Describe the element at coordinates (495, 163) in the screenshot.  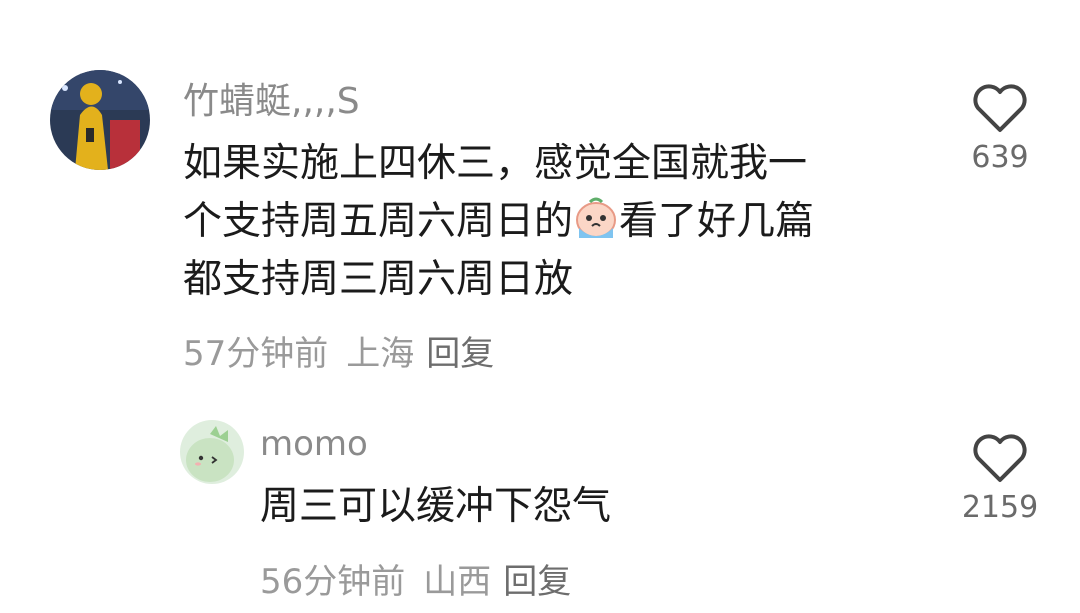
I see `comment-text-line: 如果实施上四休三，感觉全国就我一` at that location.